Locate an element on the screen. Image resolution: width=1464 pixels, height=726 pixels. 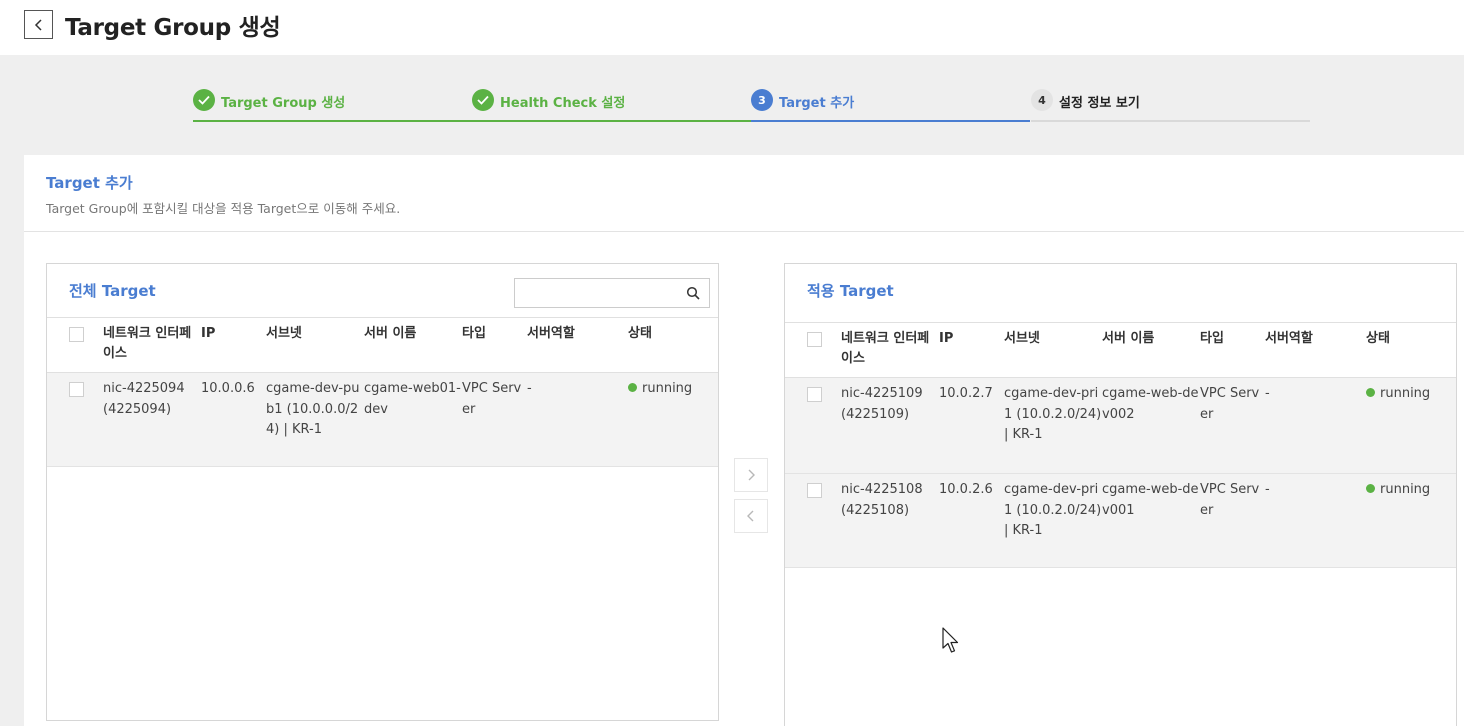
step-target-group-create: Target Group 생성 is located at coordinates (332, 104).